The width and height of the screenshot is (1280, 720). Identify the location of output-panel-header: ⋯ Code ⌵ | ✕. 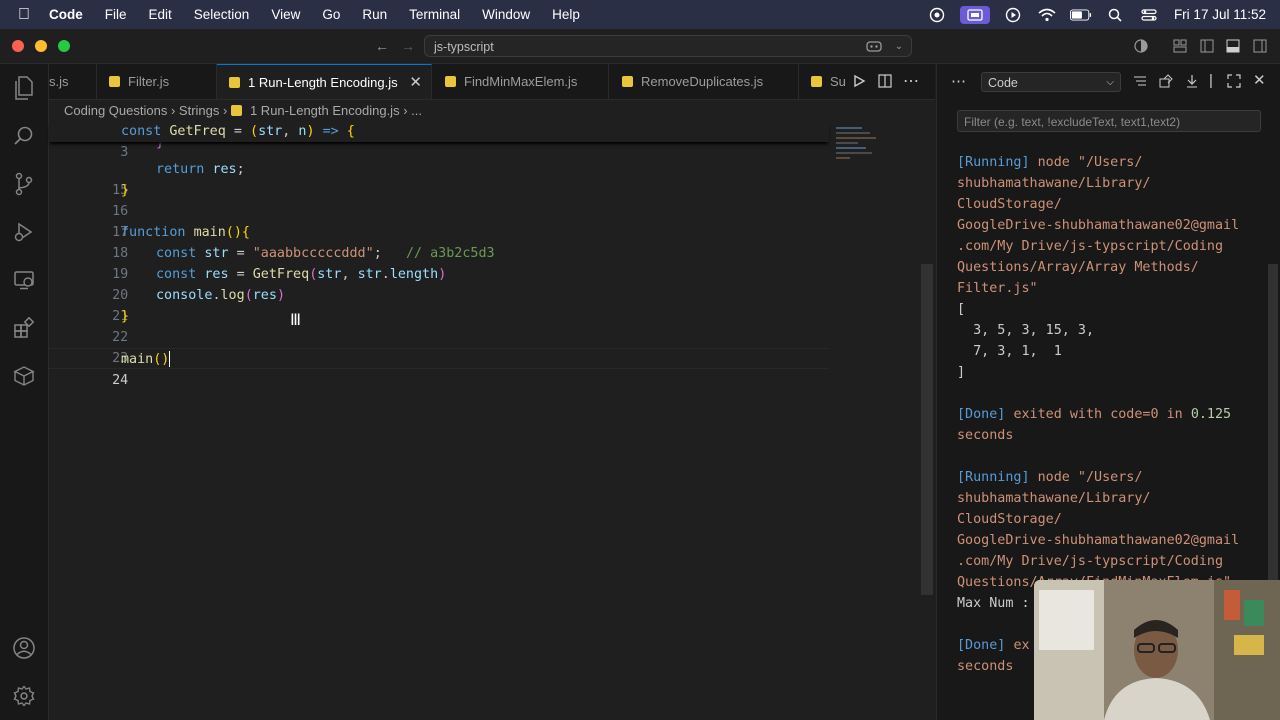
(1108, 81).